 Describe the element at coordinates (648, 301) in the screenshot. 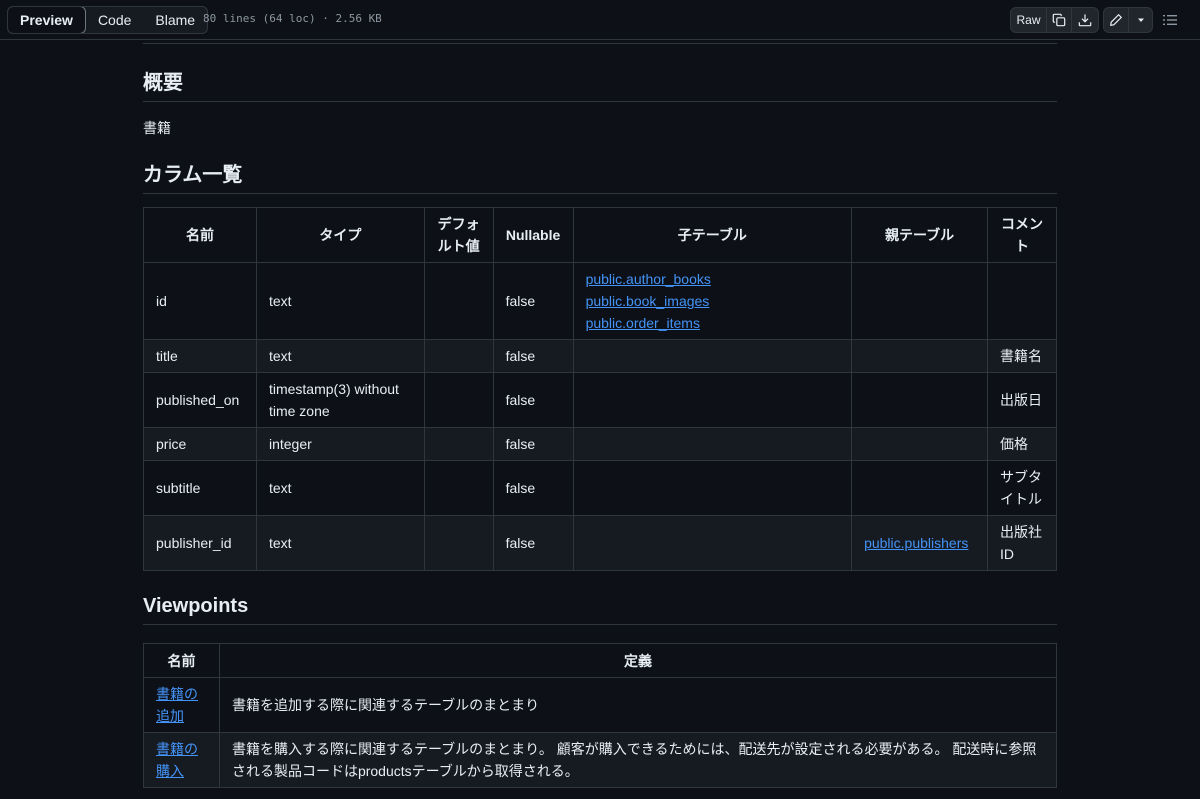

I see `link-book-images: public.book_images` at that location.